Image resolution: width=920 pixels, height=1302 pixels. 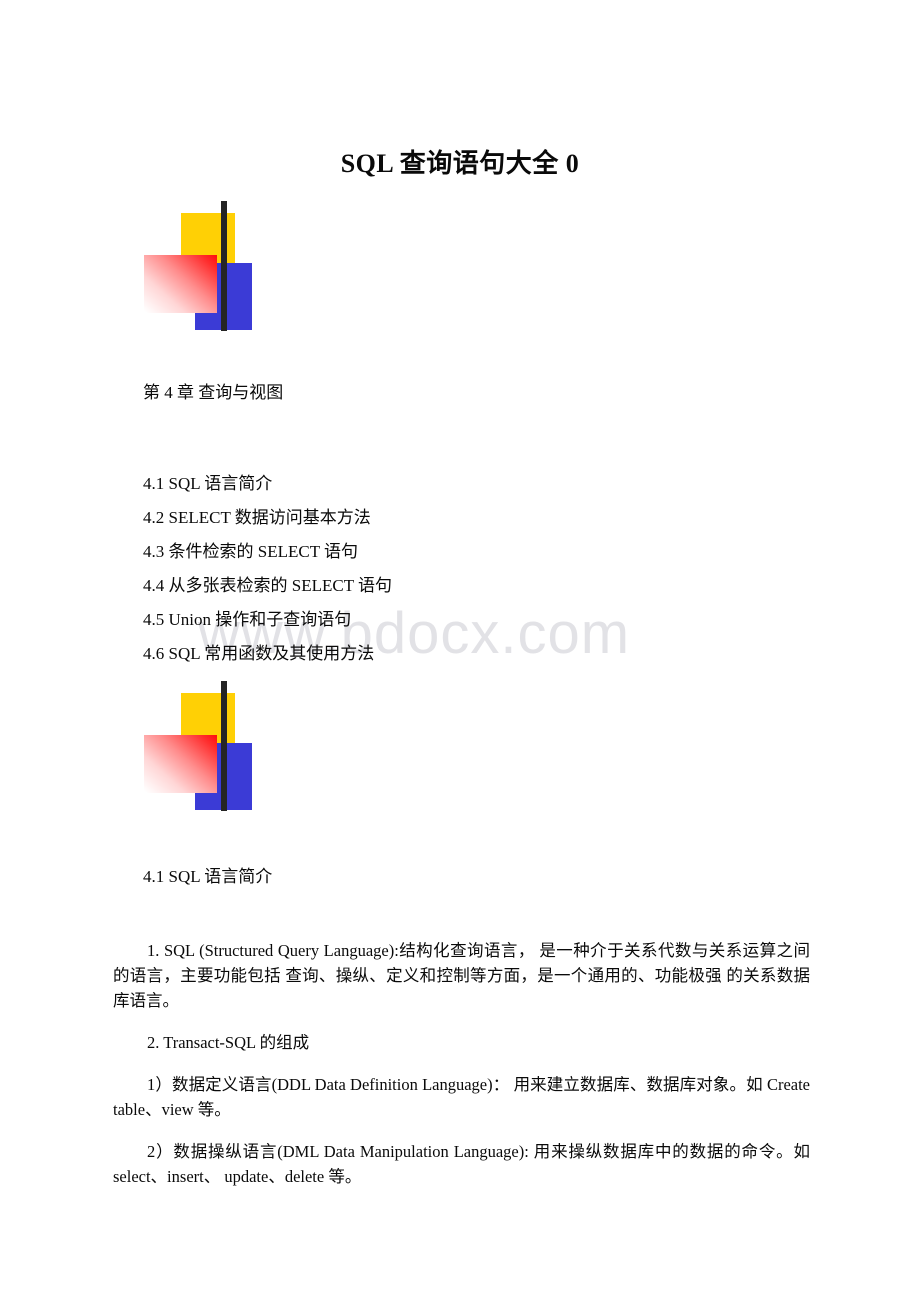 I want to click on toc-item-4-4: 4.4 从多张表检索的 SELECT 语句, so click(x=268, y=585).